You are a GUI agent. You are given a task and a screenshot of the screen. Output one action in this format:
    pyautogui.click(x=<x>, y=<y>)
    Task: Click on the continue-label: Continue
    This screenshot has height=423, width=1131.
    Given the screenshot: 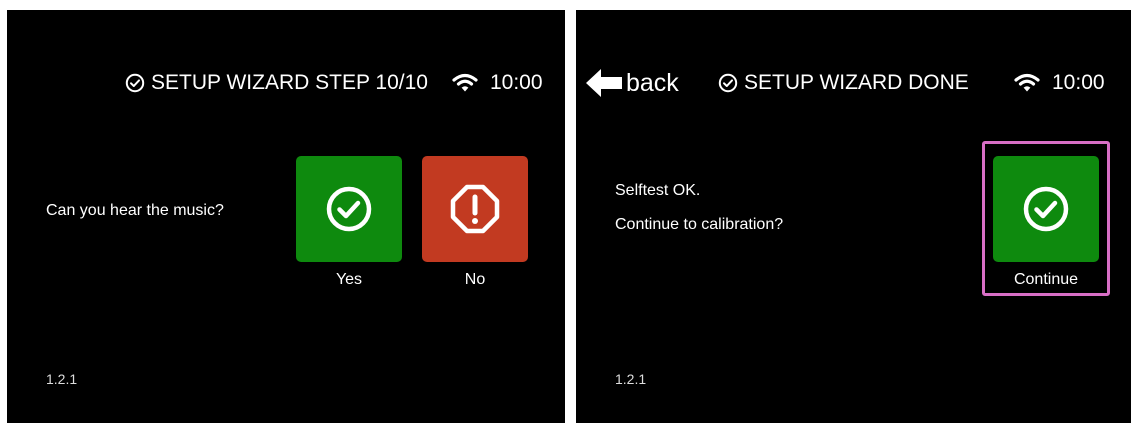 What is the action you would take?
    pyautogui.click(x=1046, y=279)
    